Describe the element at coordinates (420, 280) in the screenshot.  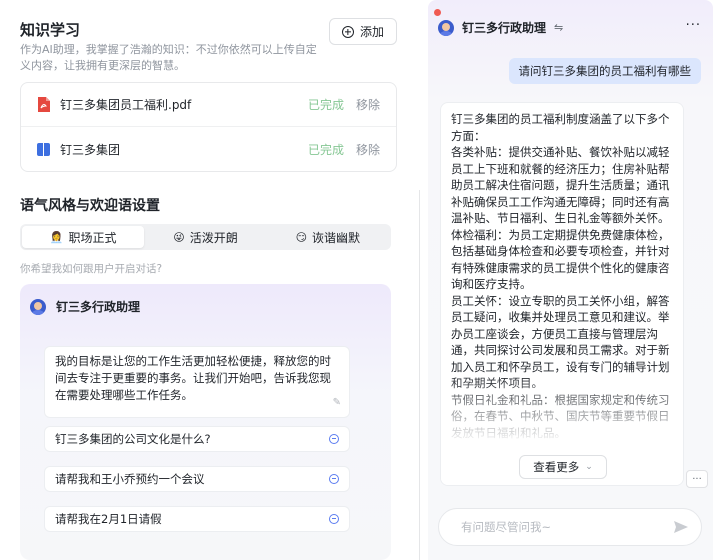
I see `panel-divider` at that location.